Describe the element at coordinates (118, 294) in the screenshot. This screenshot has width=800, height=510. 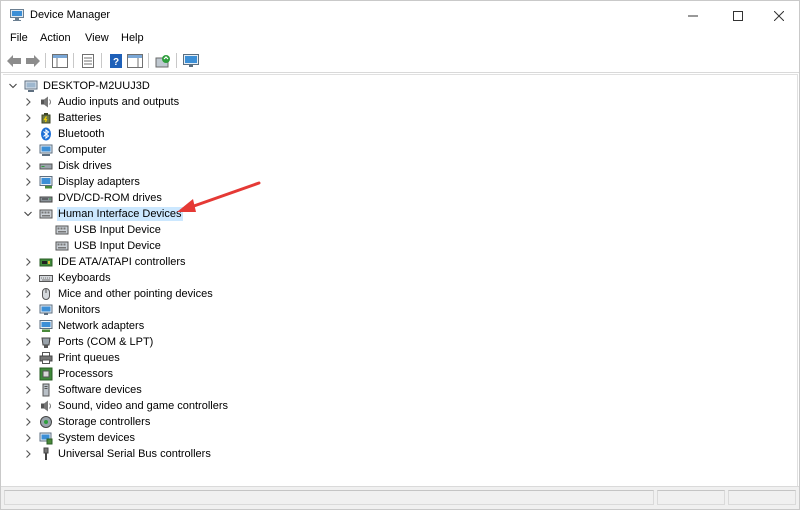
I see `tree-item-mice-and-other-pointing-devices: Mice and other pointing devices` at that location.